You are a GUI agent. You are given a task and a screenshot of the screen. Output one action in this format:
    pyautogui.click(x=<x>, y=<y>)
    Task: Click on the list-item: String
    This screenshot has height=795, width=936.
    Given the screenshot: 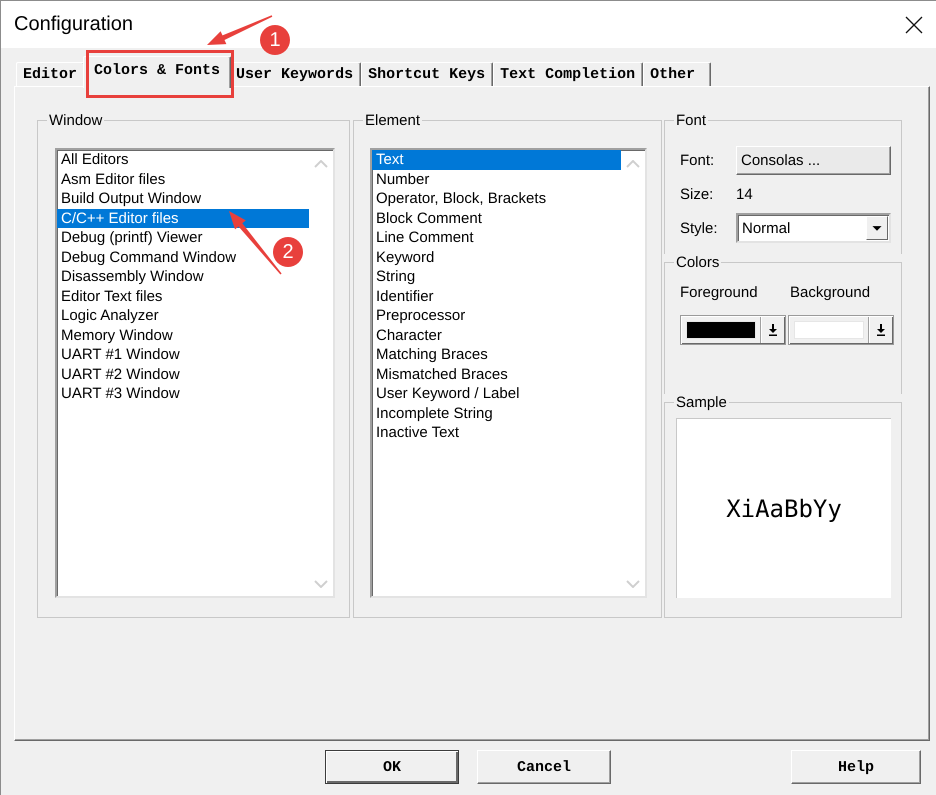 What is the action you would take?
    pyautogui.click(x=394, y=276)
    